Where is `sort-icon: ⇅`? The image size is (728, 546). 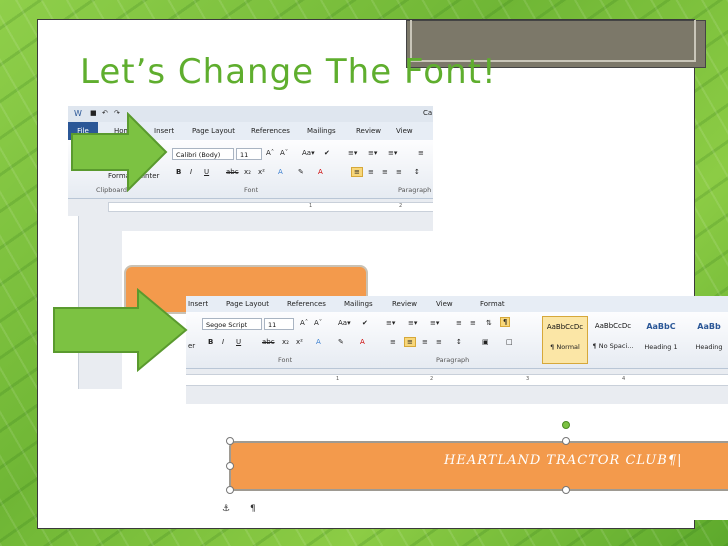
sort-icon: ⇅ is located at coordinates (489, 323).